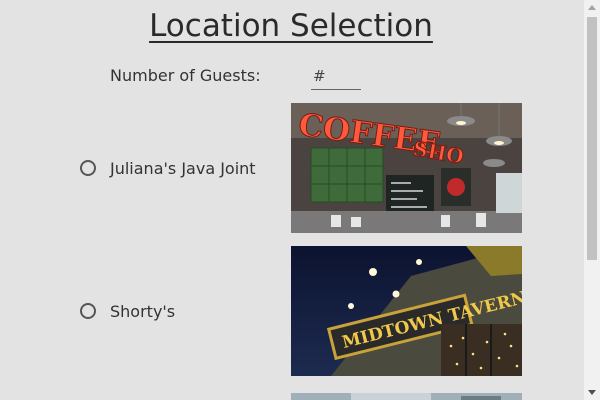 The width and height of the screenshot is (600, 400). I want to click on page-title: Location Selection, so click(291, 26).